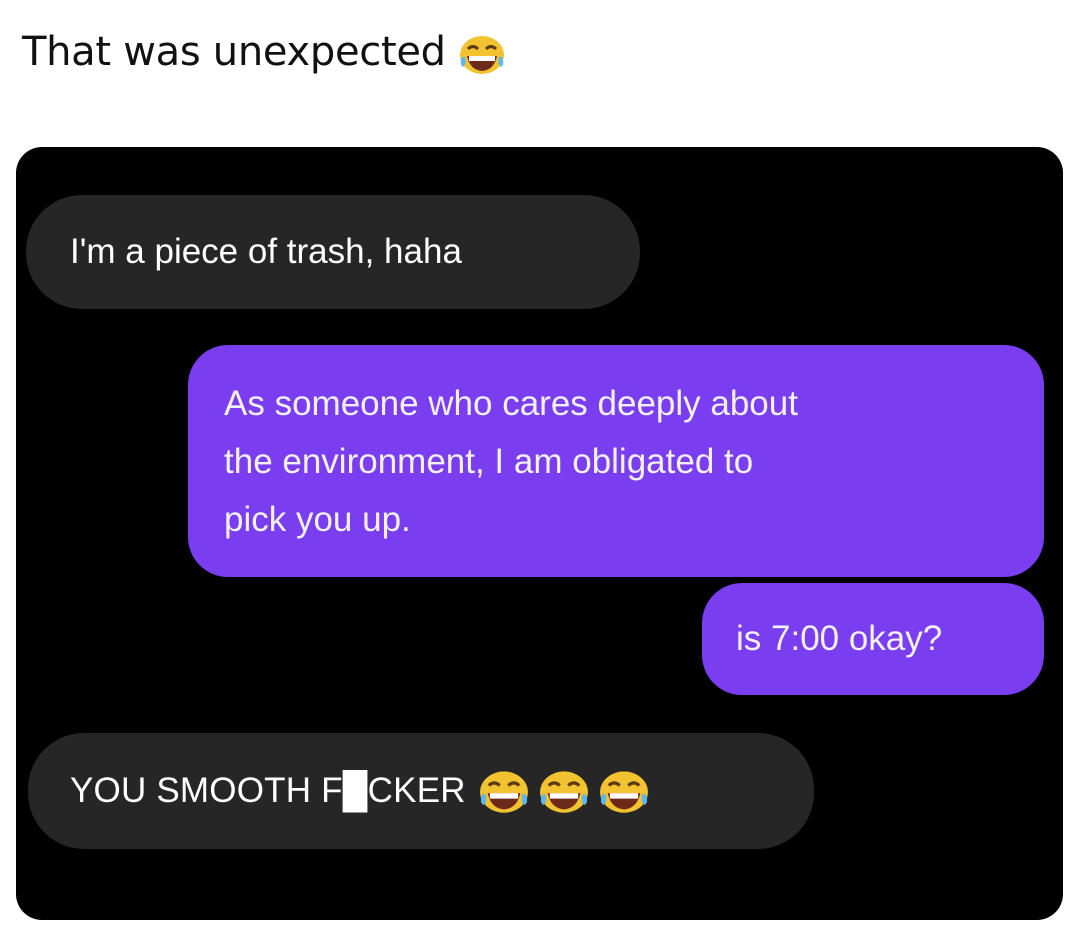 The image size is (1080, 936). Describe the element at coordinates (317, 519) in the screenshot. I see `message-line: pick you up.` at that location.